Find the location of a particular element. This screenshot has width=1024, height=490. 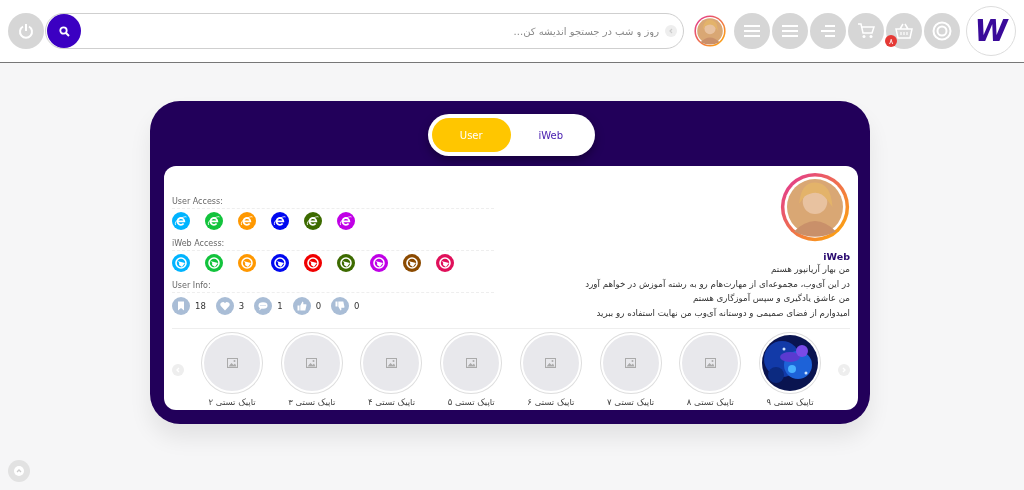

basket-icon is located at coordinates (904, 31).